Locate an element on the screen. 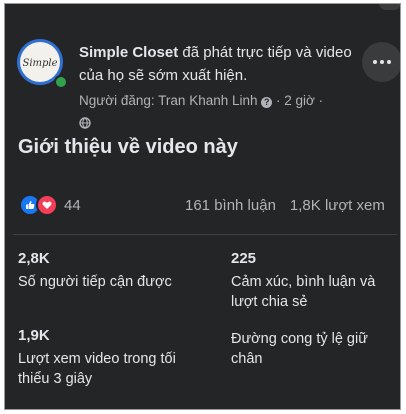 Image resolution: width=406 pixels, height=414 pixels. author-name: Simple Closet is located at coordinates (128, 52).